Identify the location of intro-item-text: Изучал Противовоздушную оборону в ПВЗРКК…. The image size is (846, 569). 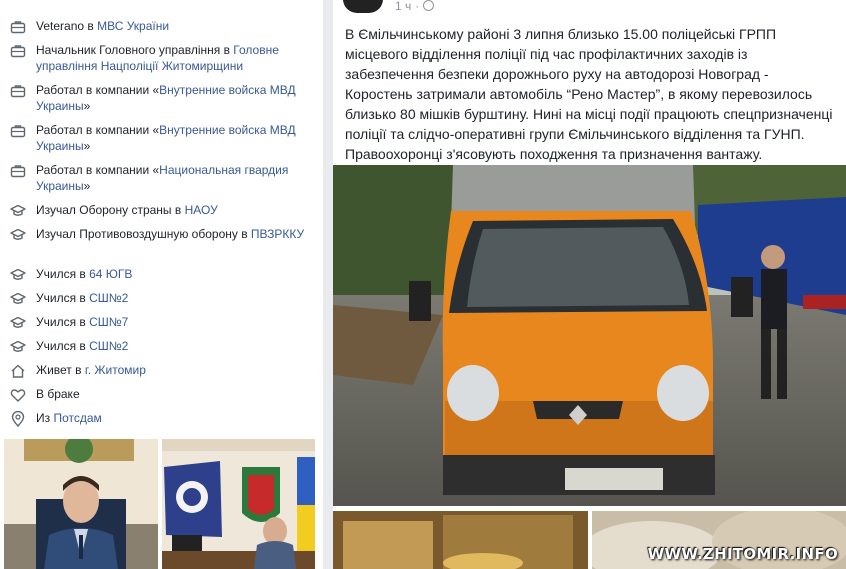
(171, 234).